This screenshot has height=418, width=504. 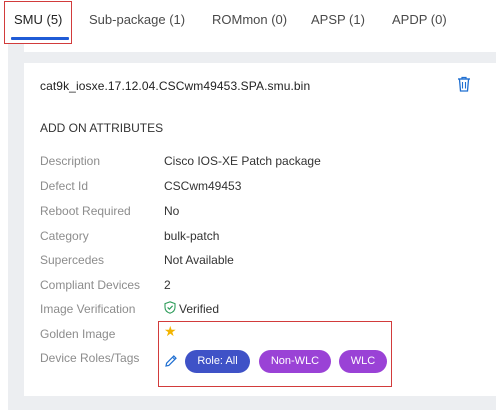 What do you see at coordinates (419, 19) in the screenshot?
I see `tab-apdp: APDP (0)` at bounding box center [419, 19].